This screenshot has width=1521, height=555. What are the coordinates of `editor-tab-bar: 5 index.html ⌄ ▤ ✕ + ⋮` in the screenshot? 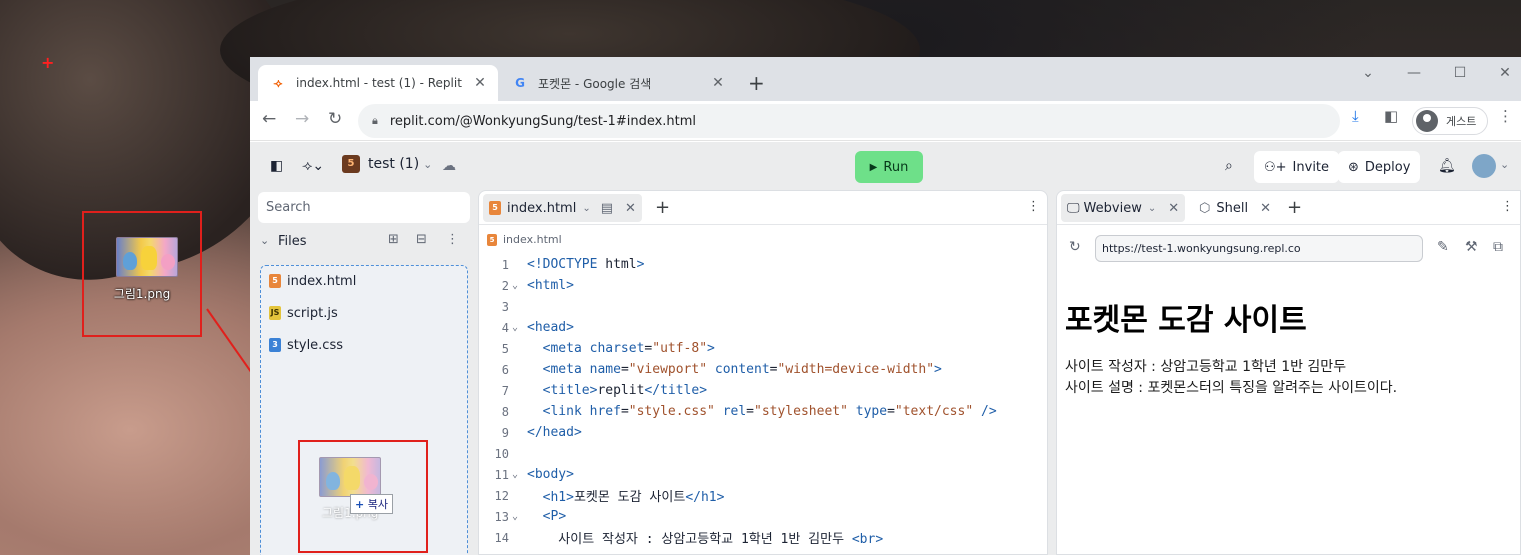 It's located at (763, 208).